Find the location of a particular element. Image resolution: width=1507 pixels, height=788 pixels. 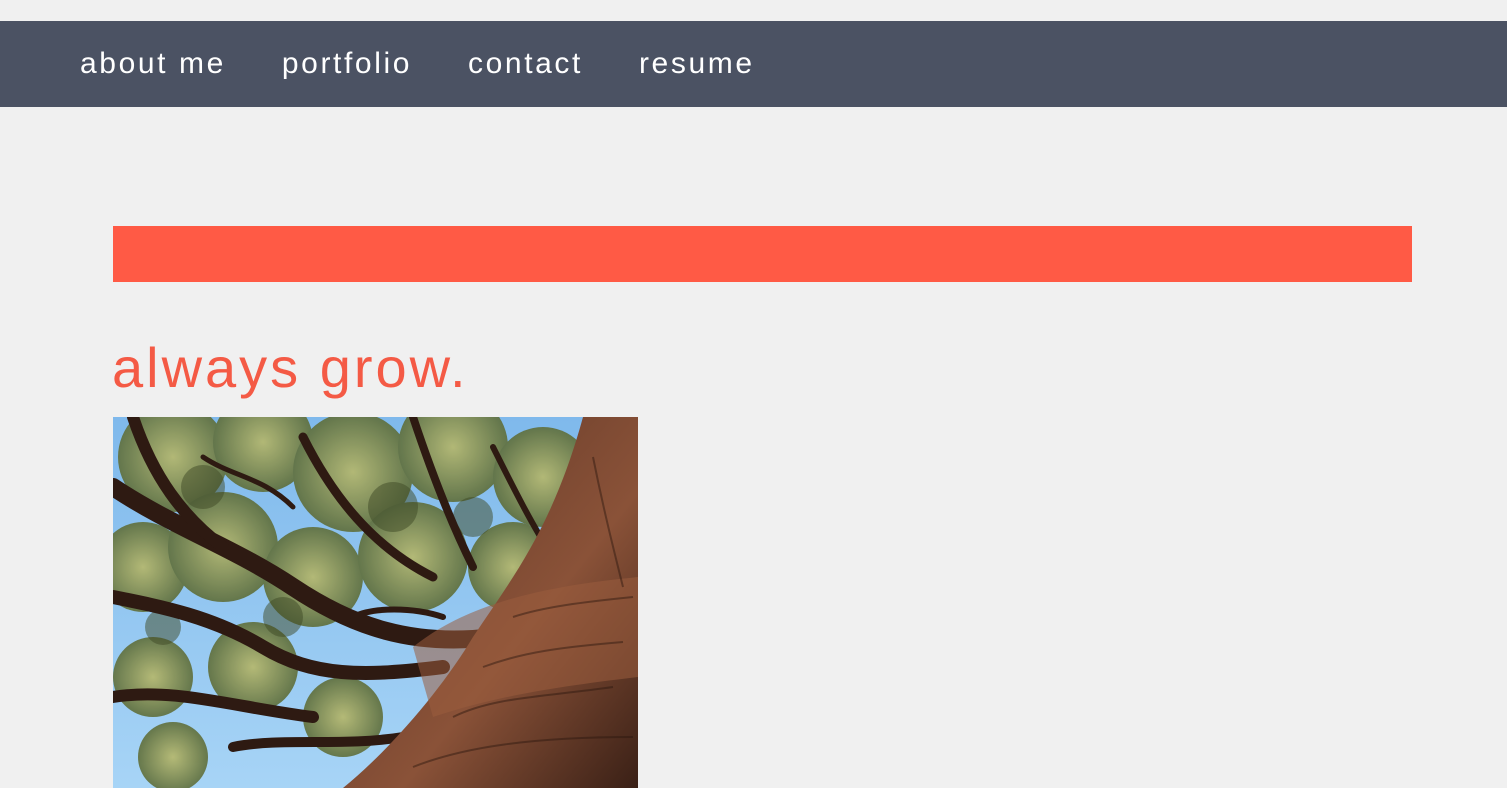

nav-list: about me portfolio contact resume is located at coordinates (405, 64).